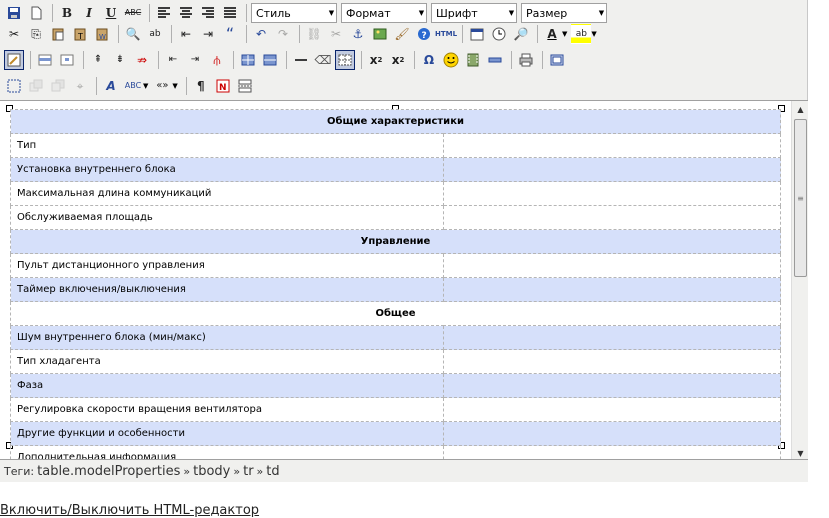  What do you see at coordinates (358, 34) in the screenshot?
I see `anchor-icon: ⚓` at bounding box center [358, 34].